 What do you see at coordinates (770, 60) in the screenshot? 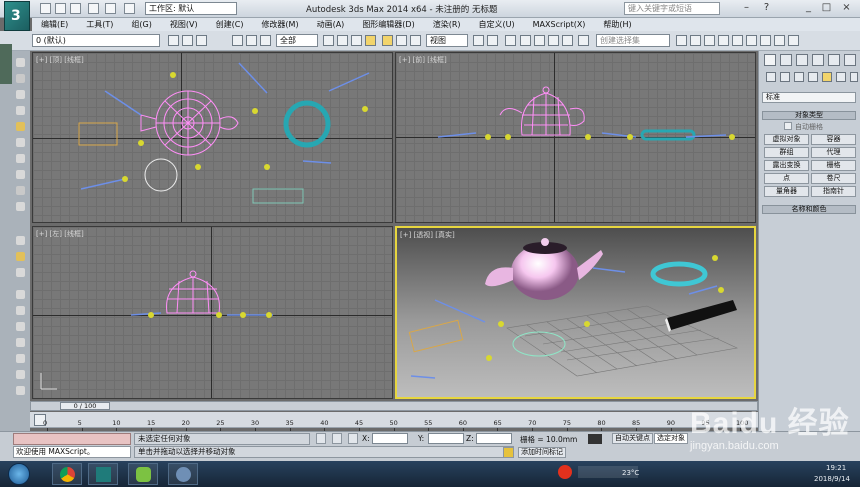
I see `create-tab-icon` at bounding box center [770, 60].